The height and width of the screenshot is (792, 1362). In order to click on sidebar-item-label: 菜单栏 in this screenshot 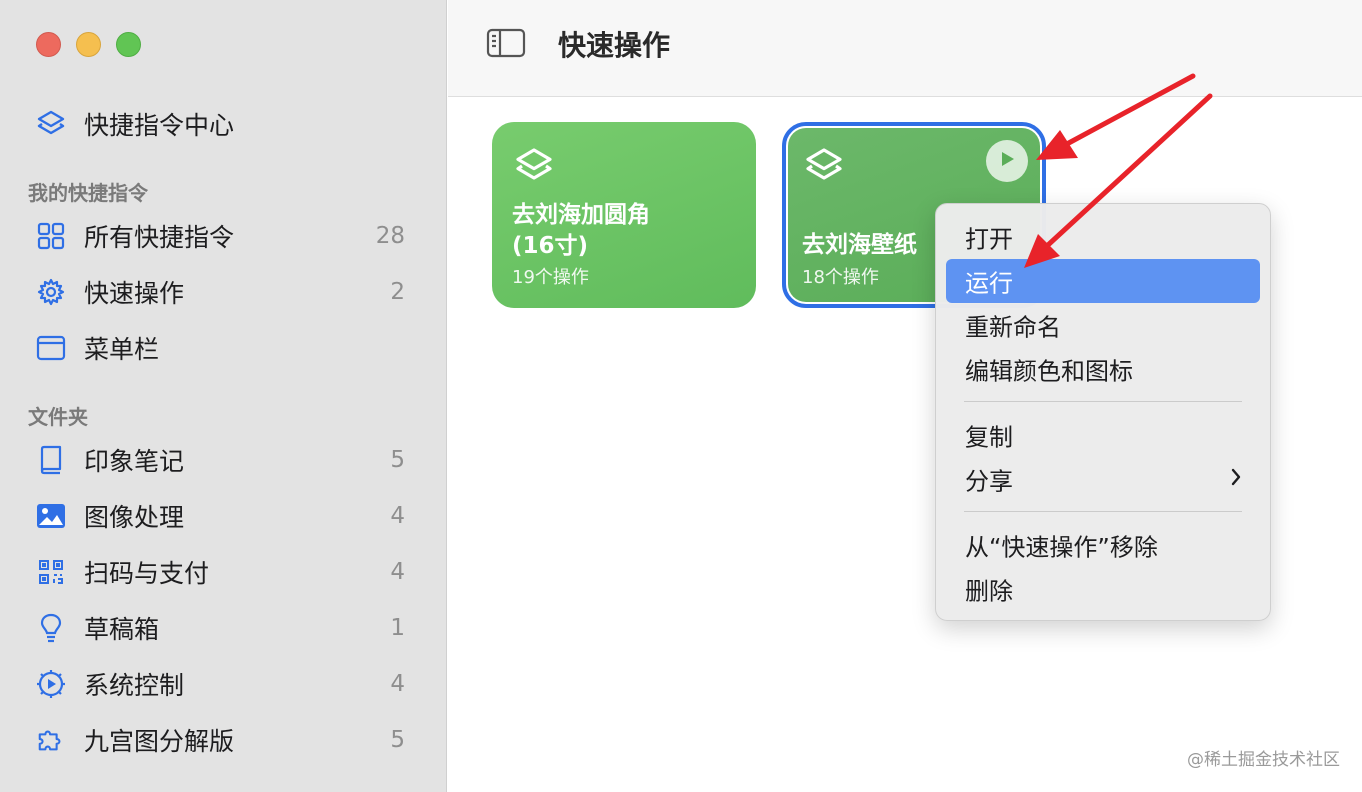, I will do `click(122, 349)`.